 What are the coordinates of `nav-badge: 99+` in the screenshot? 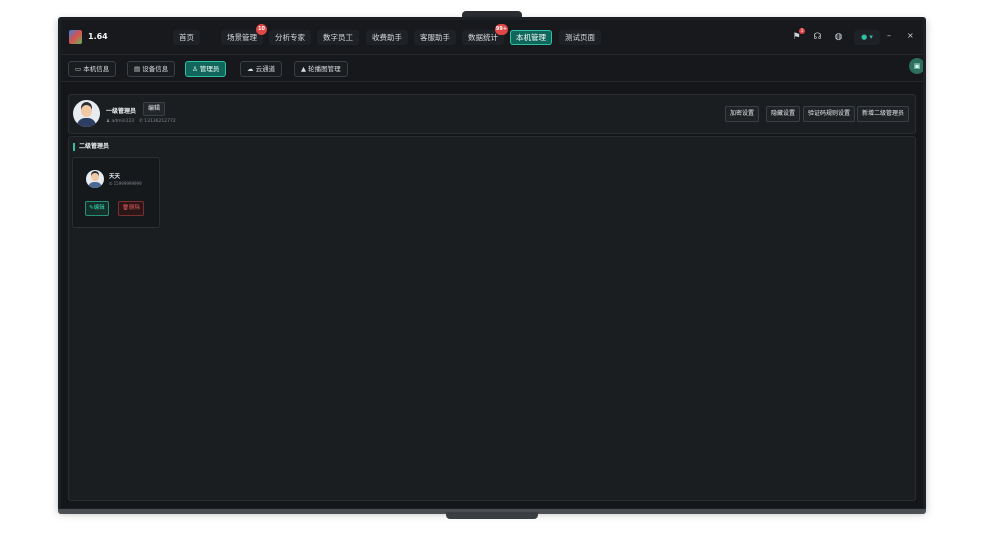 It's located at (501, 29).